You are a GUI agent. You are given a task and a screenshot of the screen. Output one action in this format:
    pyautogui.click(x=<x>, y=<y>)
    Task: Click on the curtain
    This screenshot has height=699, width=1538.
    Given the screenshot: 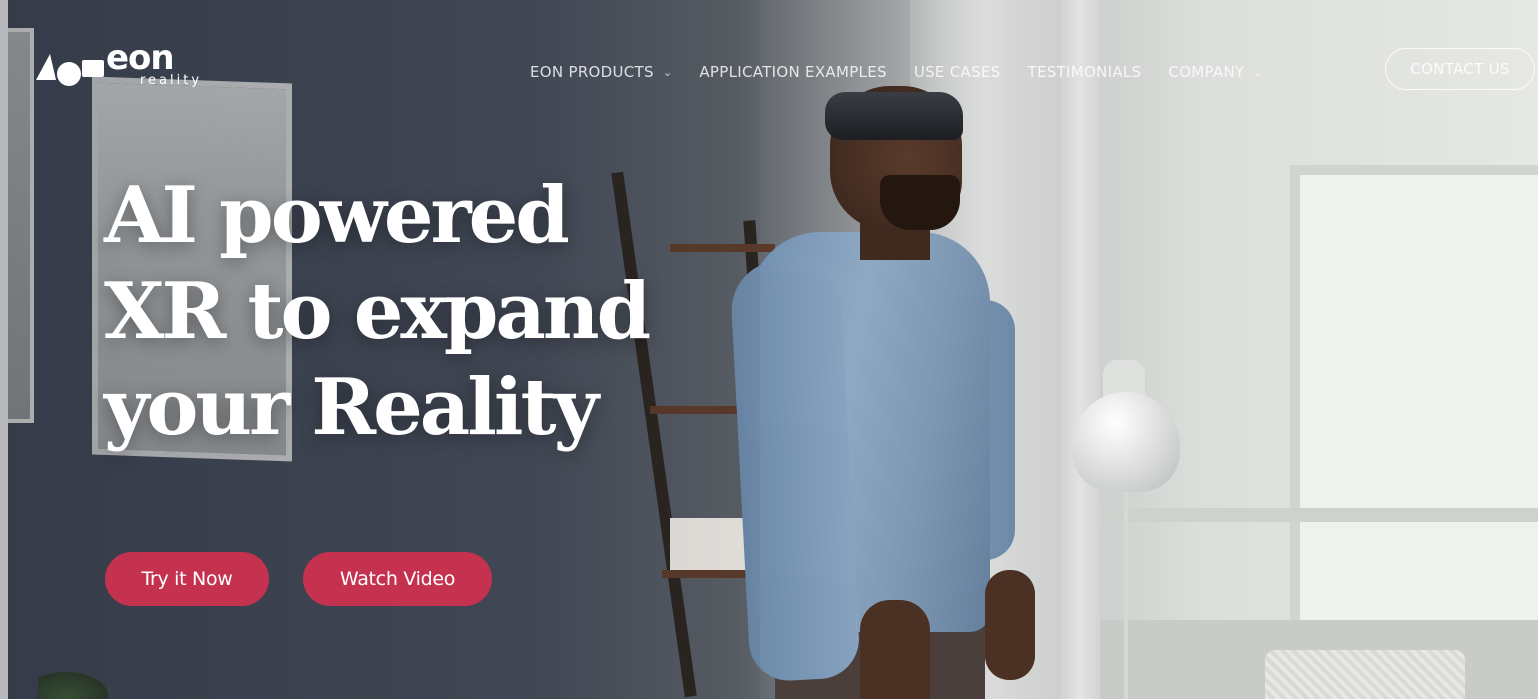 What is the action you would take?
    pyautogui.click(x=1080, y=349)
    